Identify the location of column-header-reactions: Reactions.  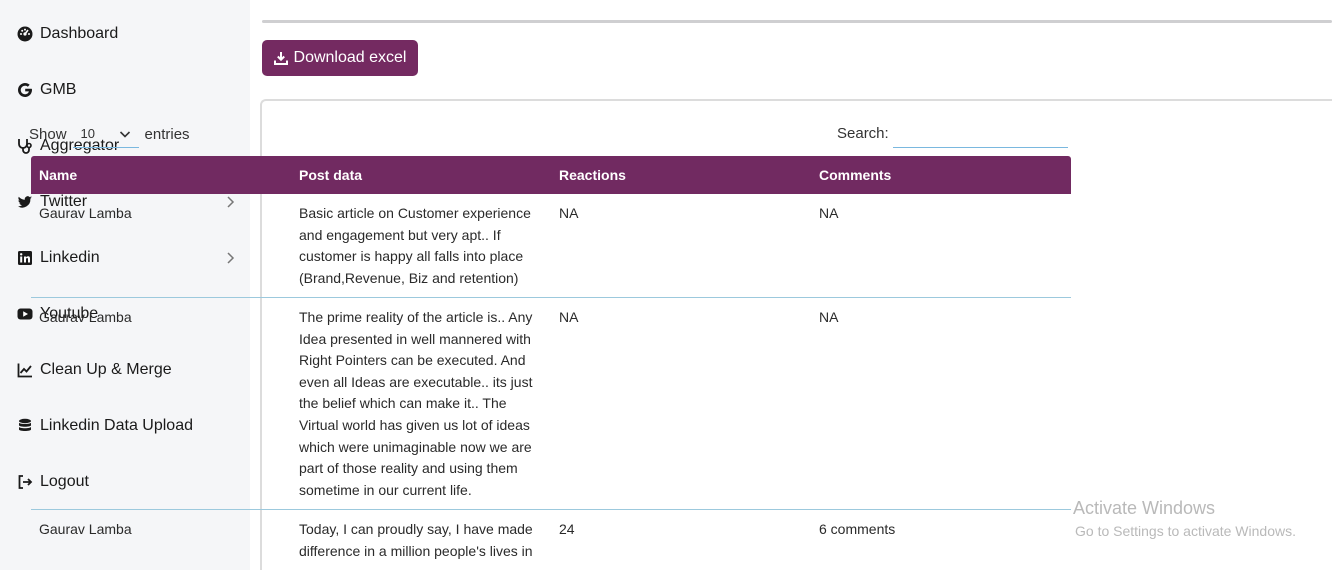
(681, 175).